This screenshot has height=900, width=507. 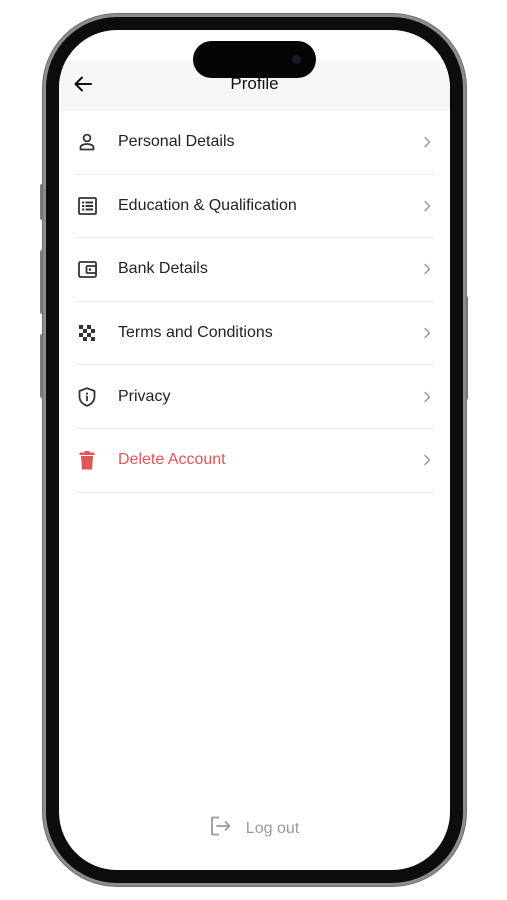 What do you see at coordinates (172, 460) in the screenshot?
I see `menu-item-label: Delete Account` at bounding box center [172, 460].